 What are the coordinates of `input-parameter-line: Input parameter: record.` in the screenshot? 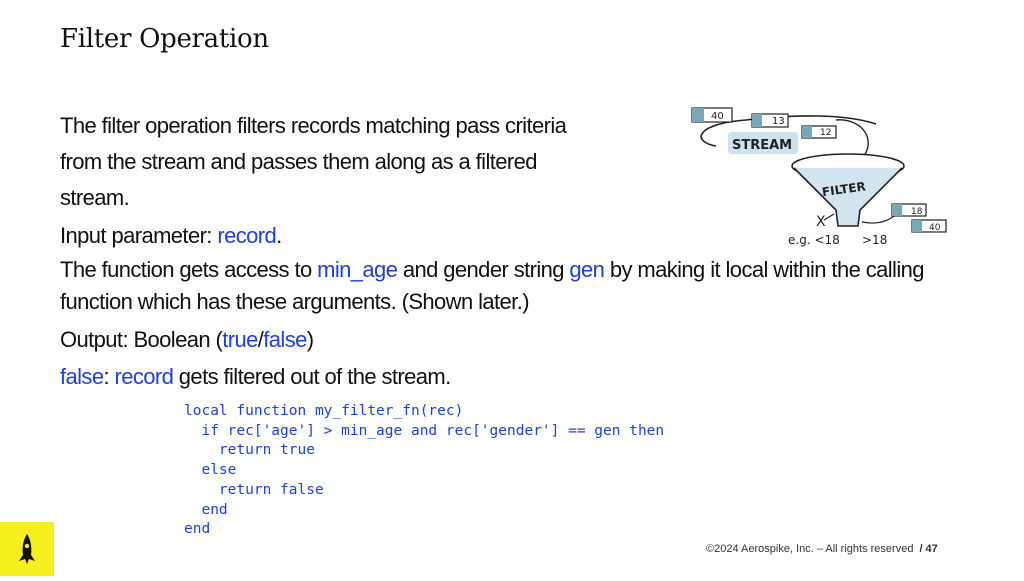 It's located at (171, 236).